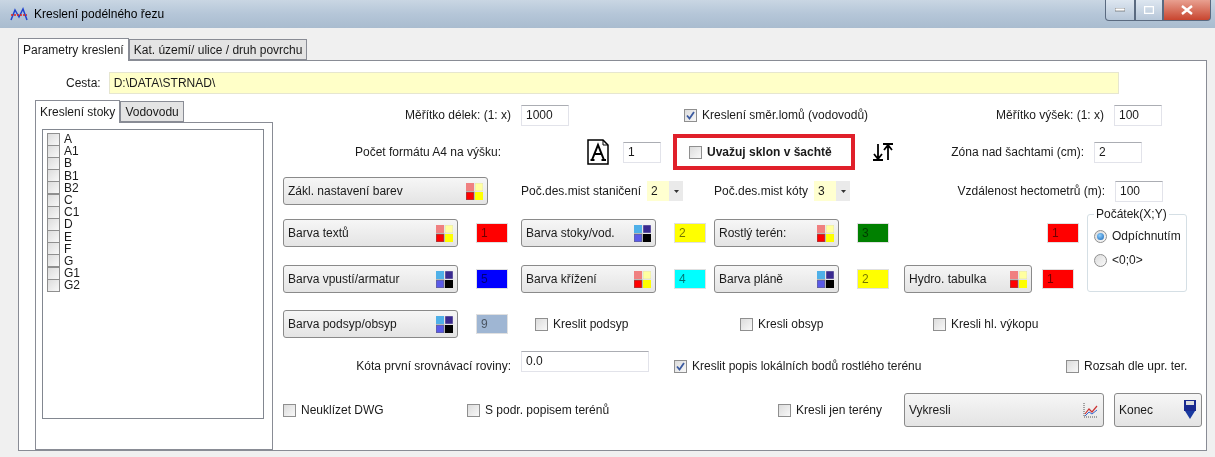  I want to click on field-label: Poč.des.mist kóty, so click(761, 191).